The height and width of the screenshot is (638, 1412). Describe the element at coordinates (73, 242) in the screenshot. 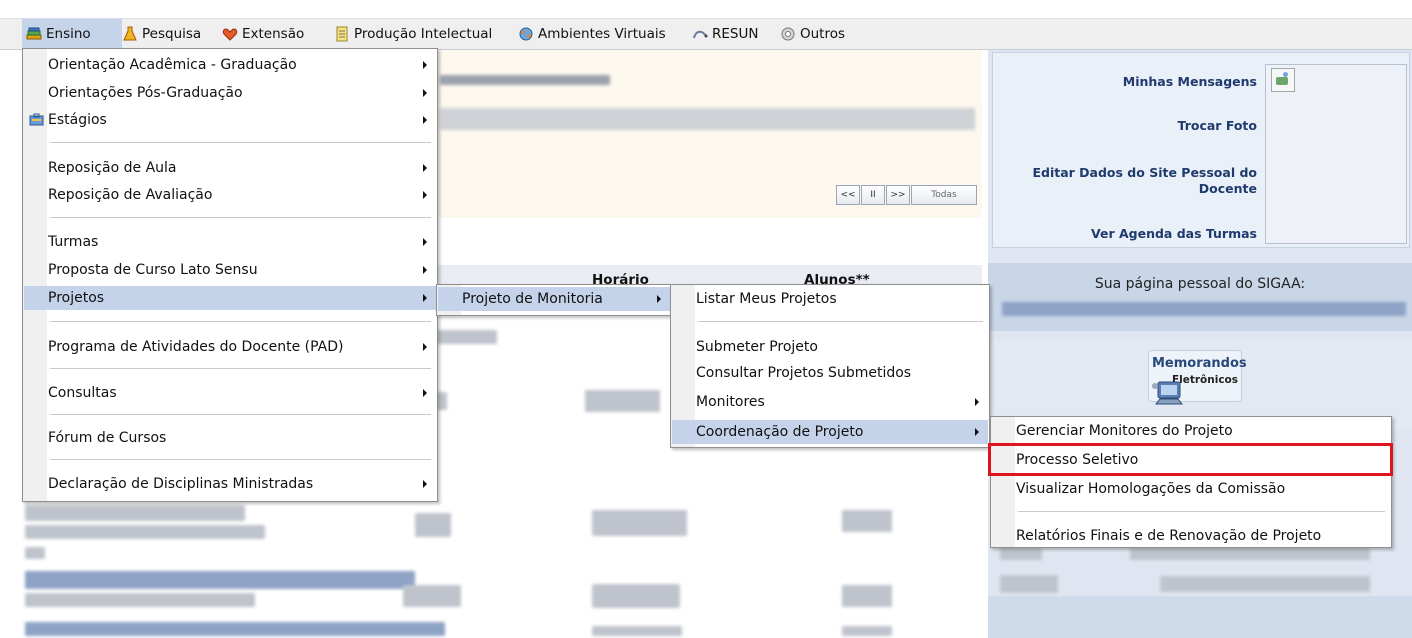

I see `menu-item-label: Turmas` at that location.